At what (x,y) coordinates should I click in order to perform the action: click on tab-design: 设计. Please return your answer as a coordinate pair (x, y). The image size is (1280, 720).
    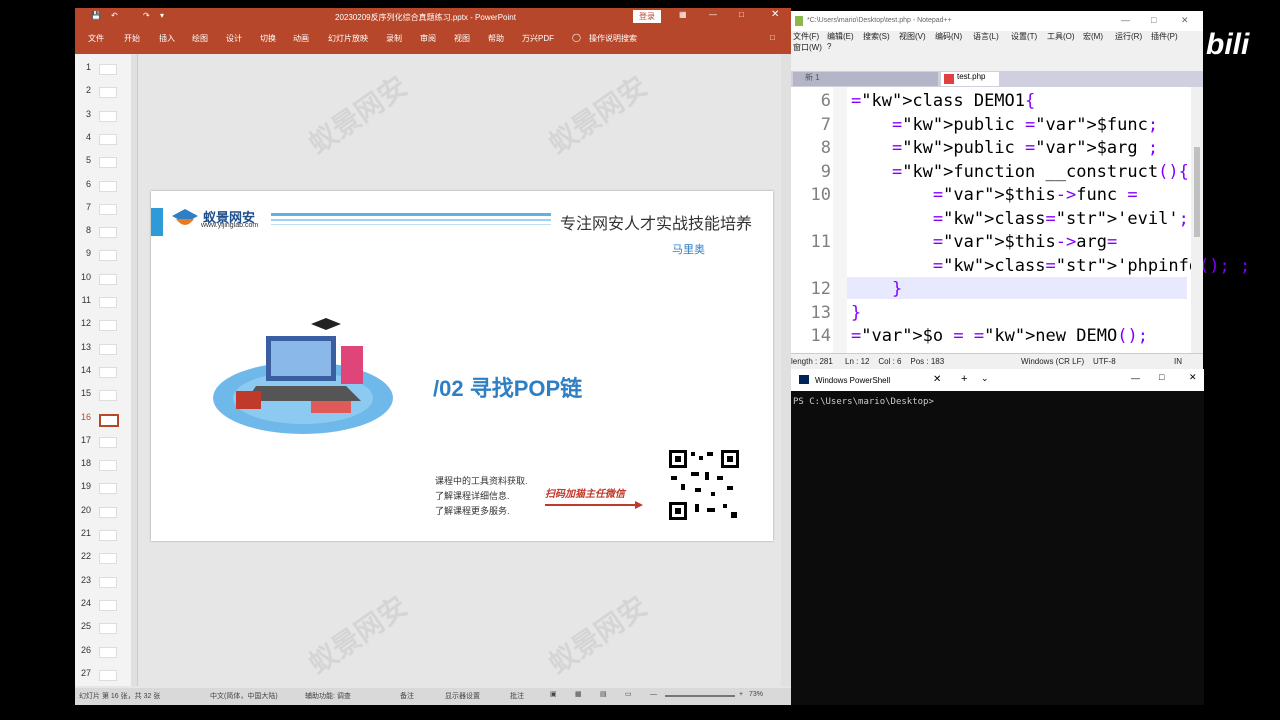
    Looking at the image, I should click on (234, 38).